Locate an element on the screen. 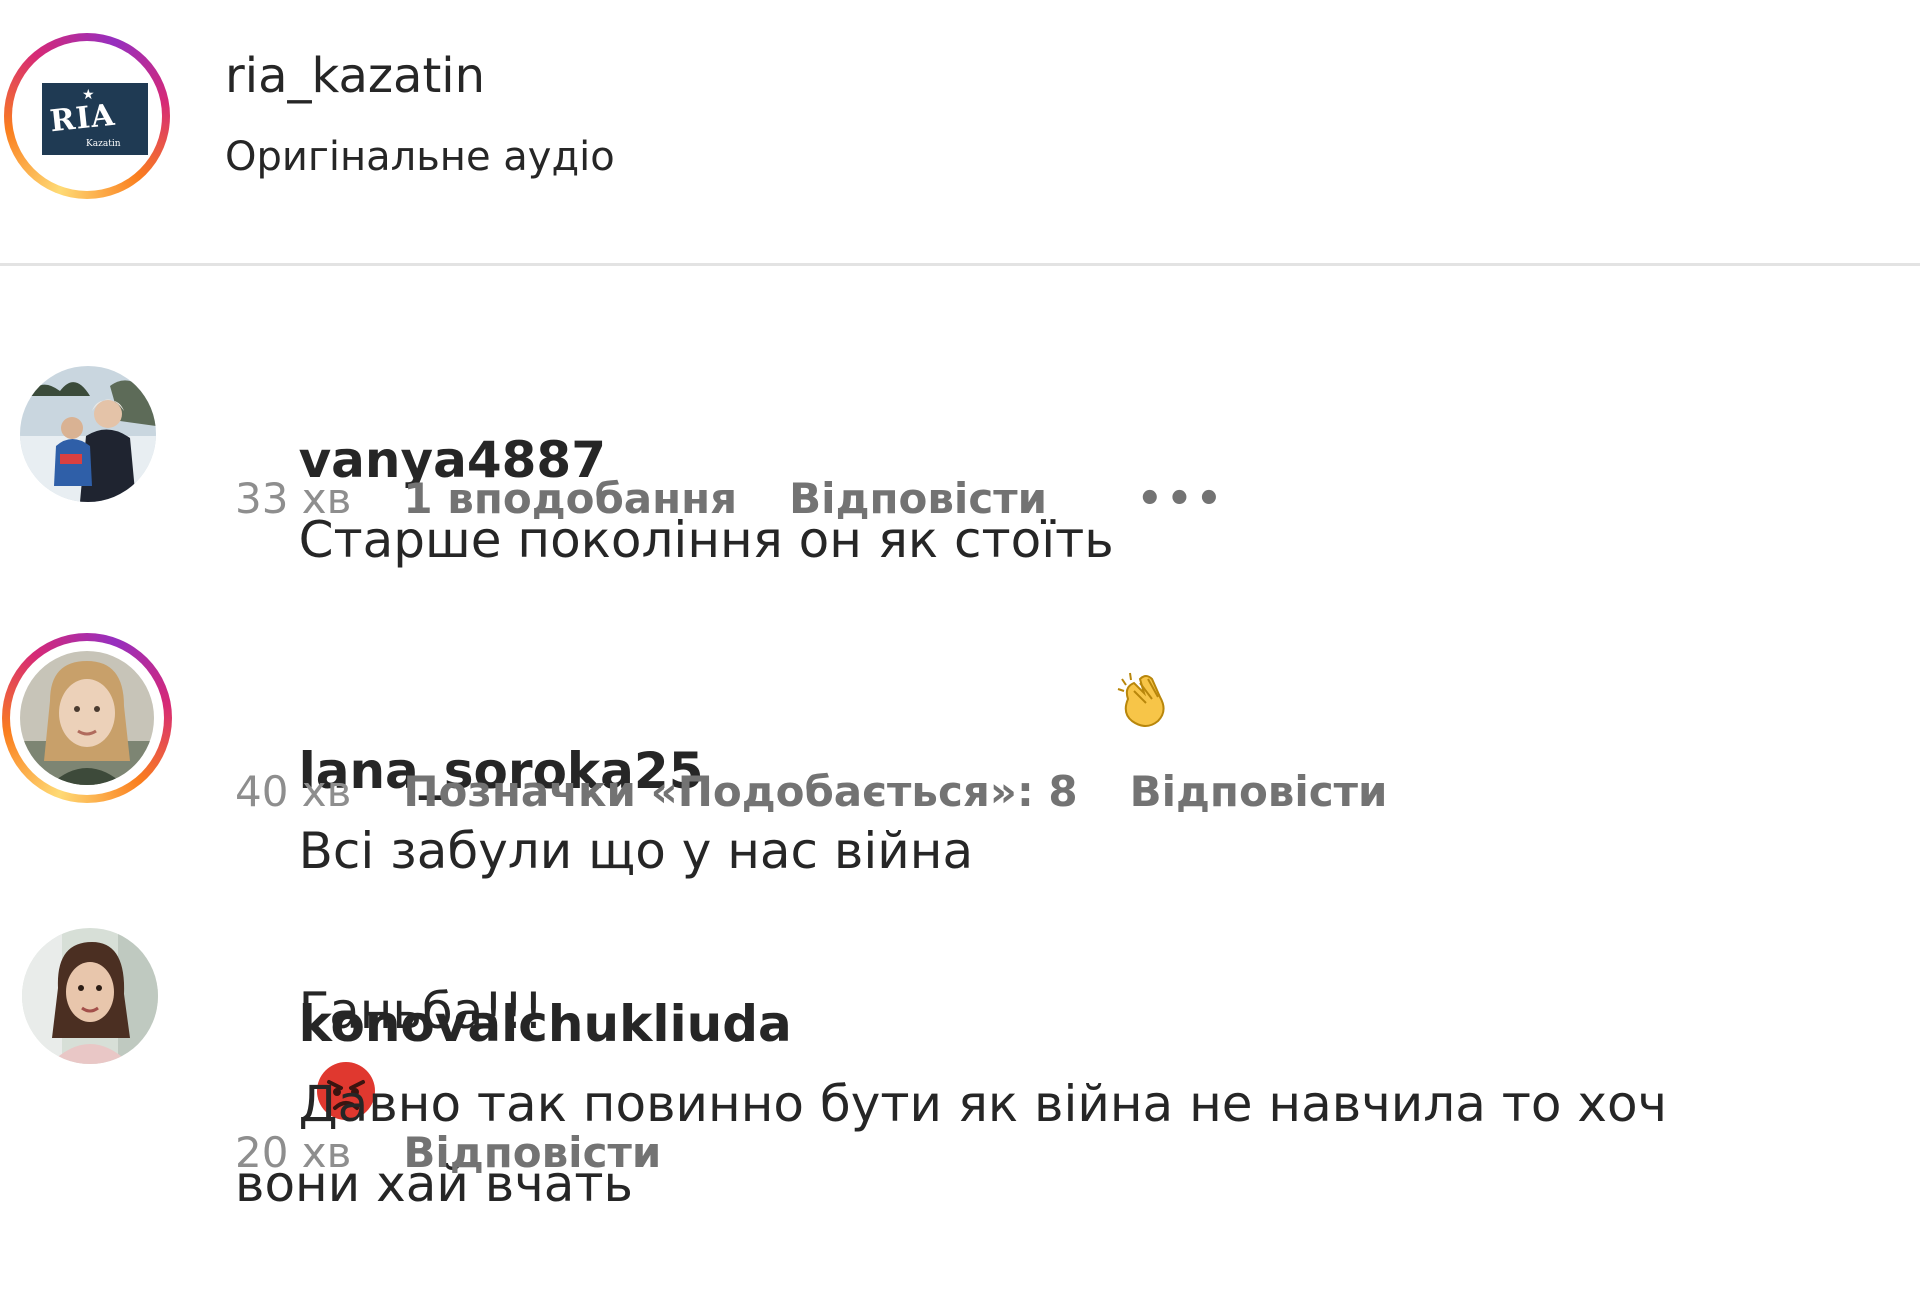 Image resolution: width=1920 pixels, height=1304 pixels. comment-meta: 33 хв 1 вподобання Відповісти ••• is located at coordinates (730, 498).